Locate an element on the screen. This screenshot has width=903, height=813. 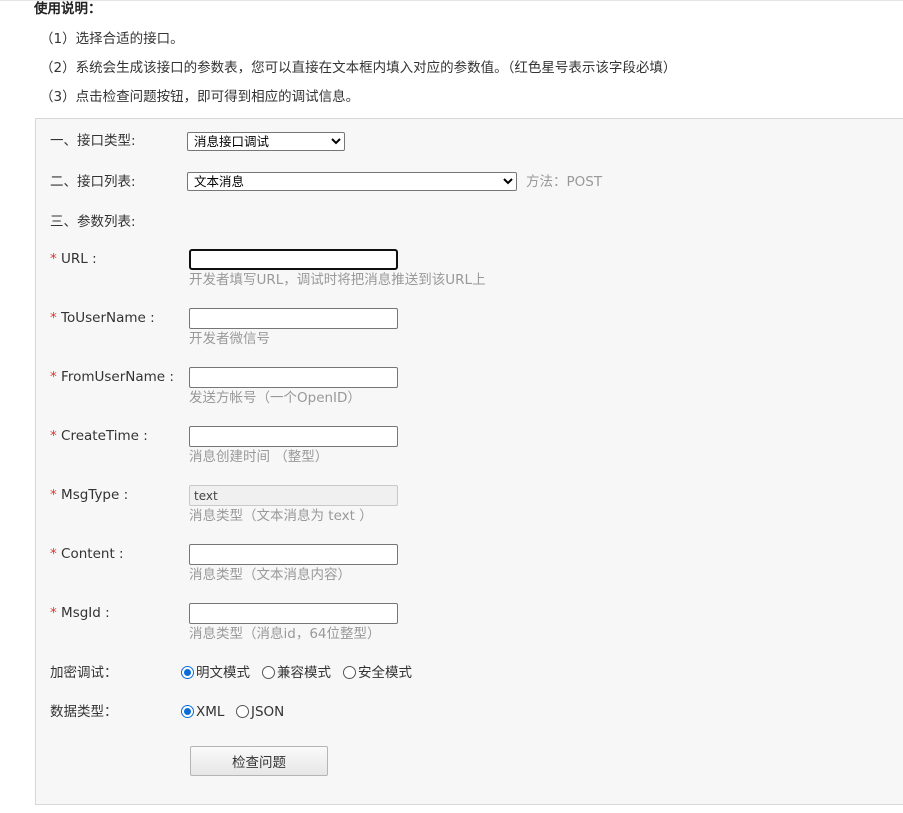
createtime-hint: 消息创建时间 （整型） is located at coordinates (259, 457).